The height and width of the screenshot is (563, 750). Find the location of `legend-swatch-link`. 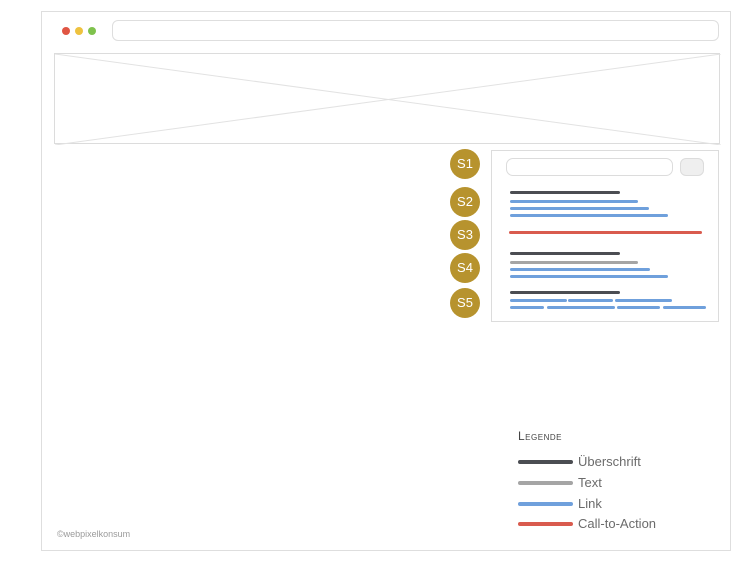

legend-swatch-link is located at coordinates (545, 504).